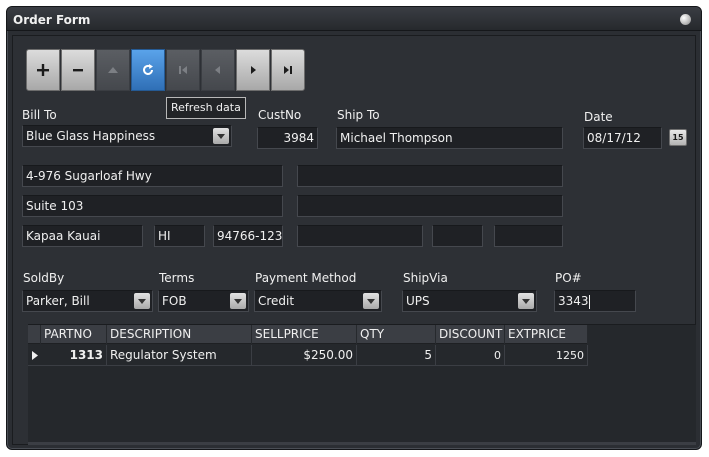  What do you see at coordinates (430, 176) in the screenshot?
I see `ship-address1-field` at bounding box center [430, 176].